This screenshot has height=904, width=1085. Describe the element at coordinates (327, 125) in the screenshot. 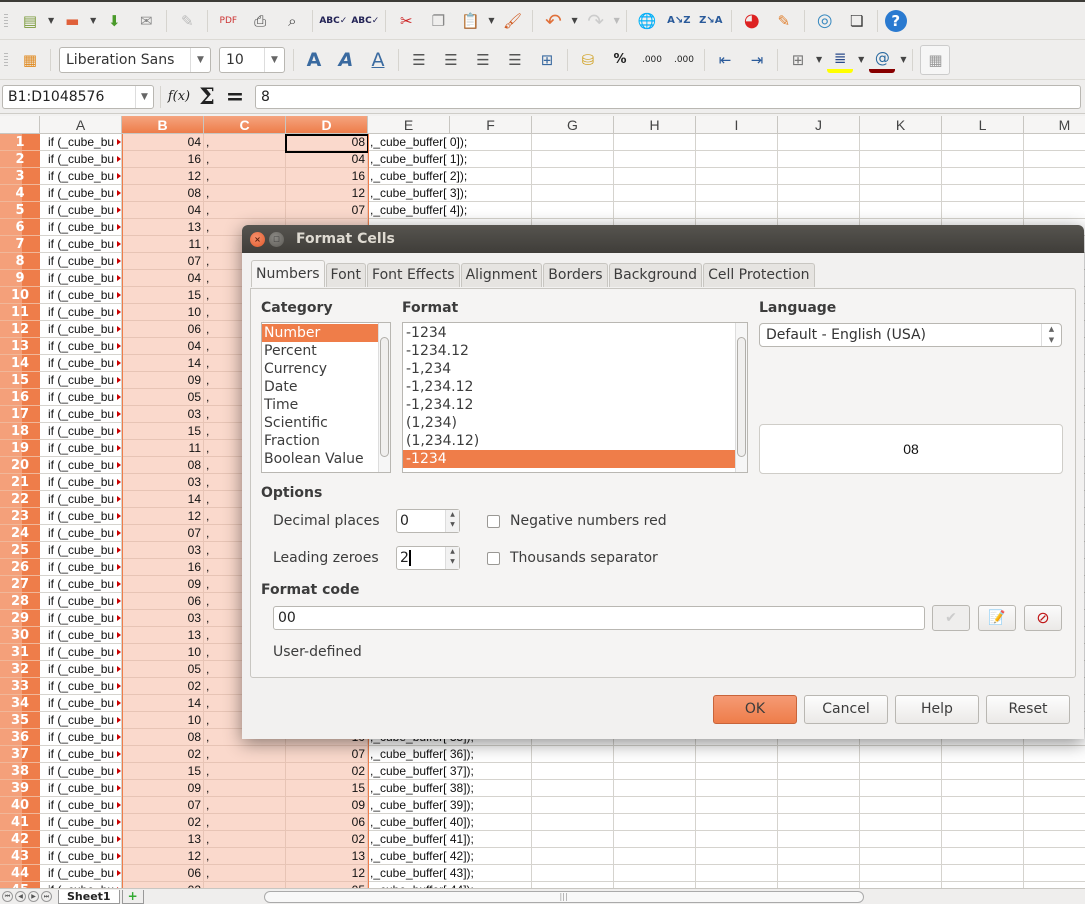

I see `column-header-d: D` at that location.